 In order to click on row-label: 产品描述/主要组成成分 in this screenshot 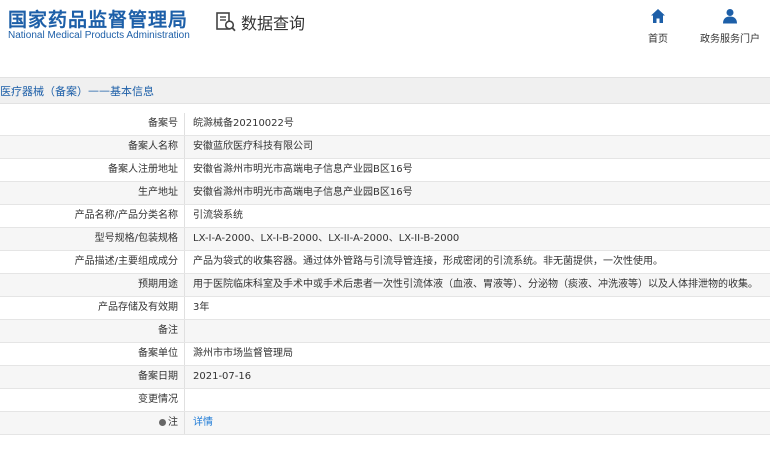, I will do `click(92, 262)`.